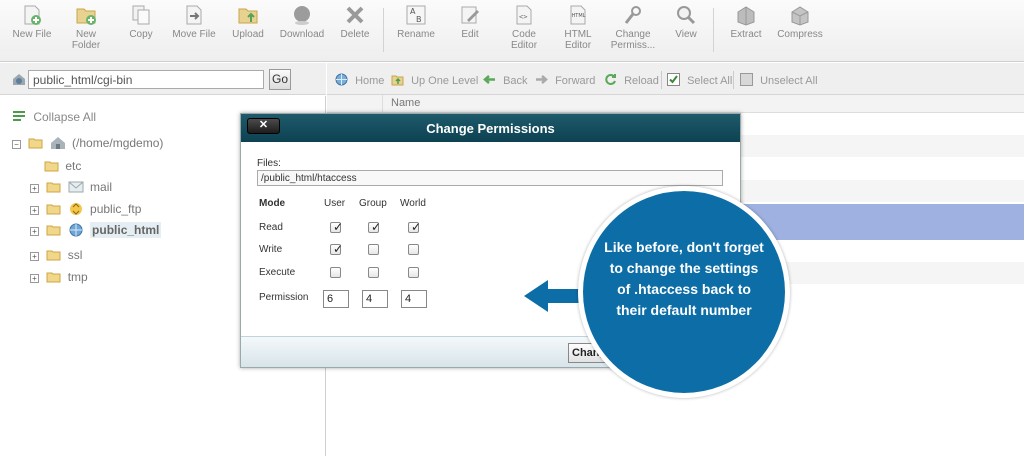  I want to click on tree-item-mail: + mail, so click(71, 187).